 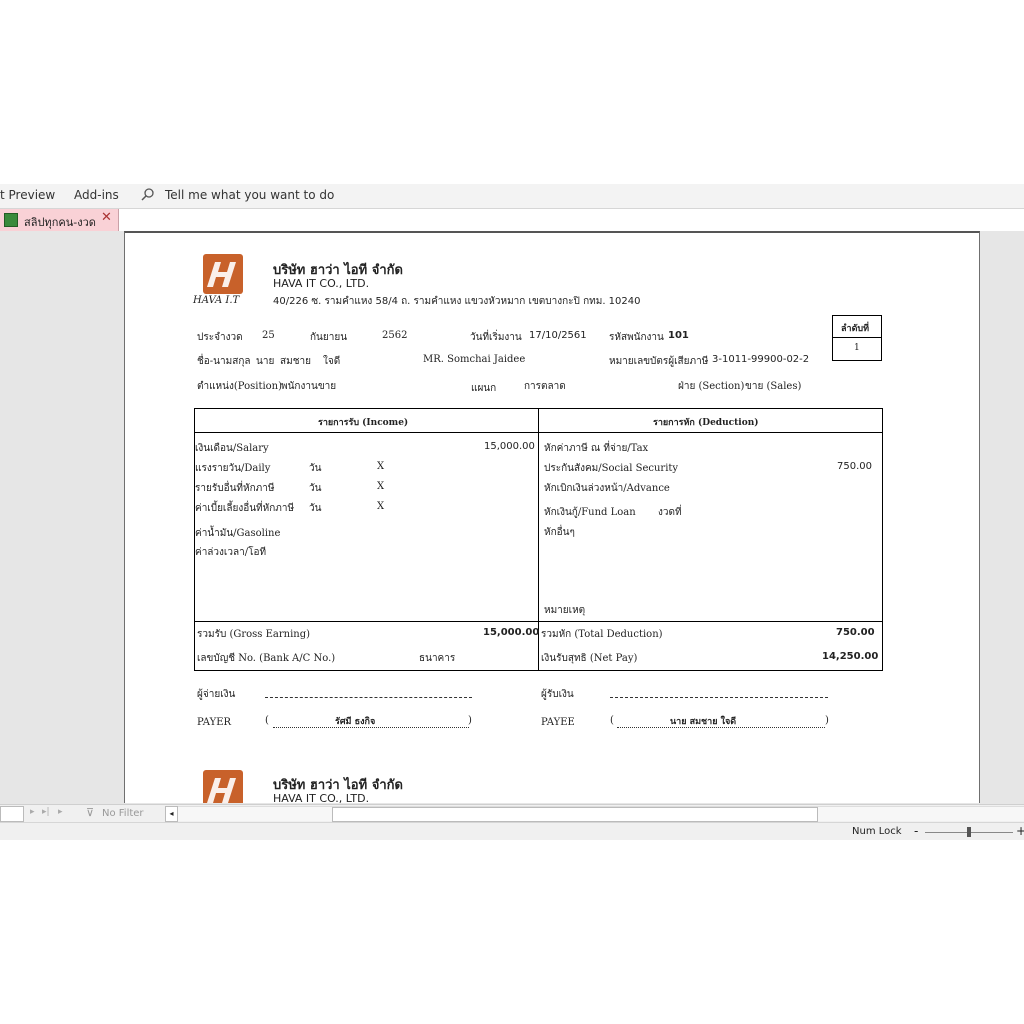 I want to click on logo-h-icon, so click(x=221, y=274).